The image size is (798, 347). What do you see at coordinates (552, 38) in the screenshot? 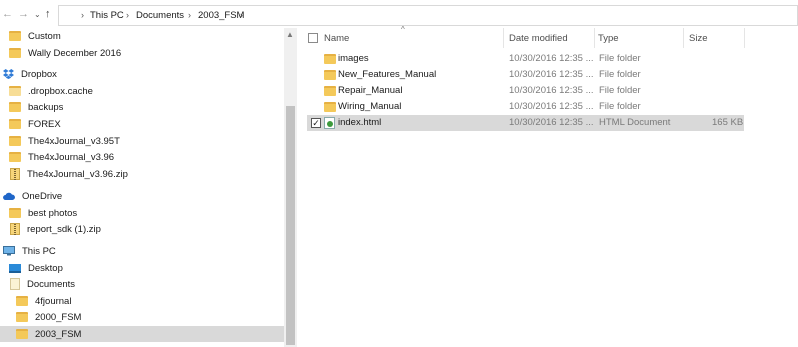
I see `column-header-date-modified: Date modified` at bounding box center [552, 38].